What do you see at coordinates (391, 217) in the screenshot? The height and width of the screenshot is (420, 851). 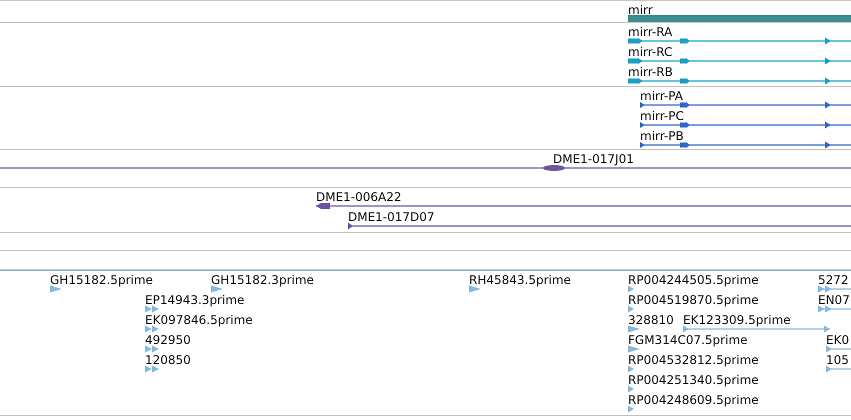 I see `feature-label: DME1-017D07` at bounding box center [391, 217].